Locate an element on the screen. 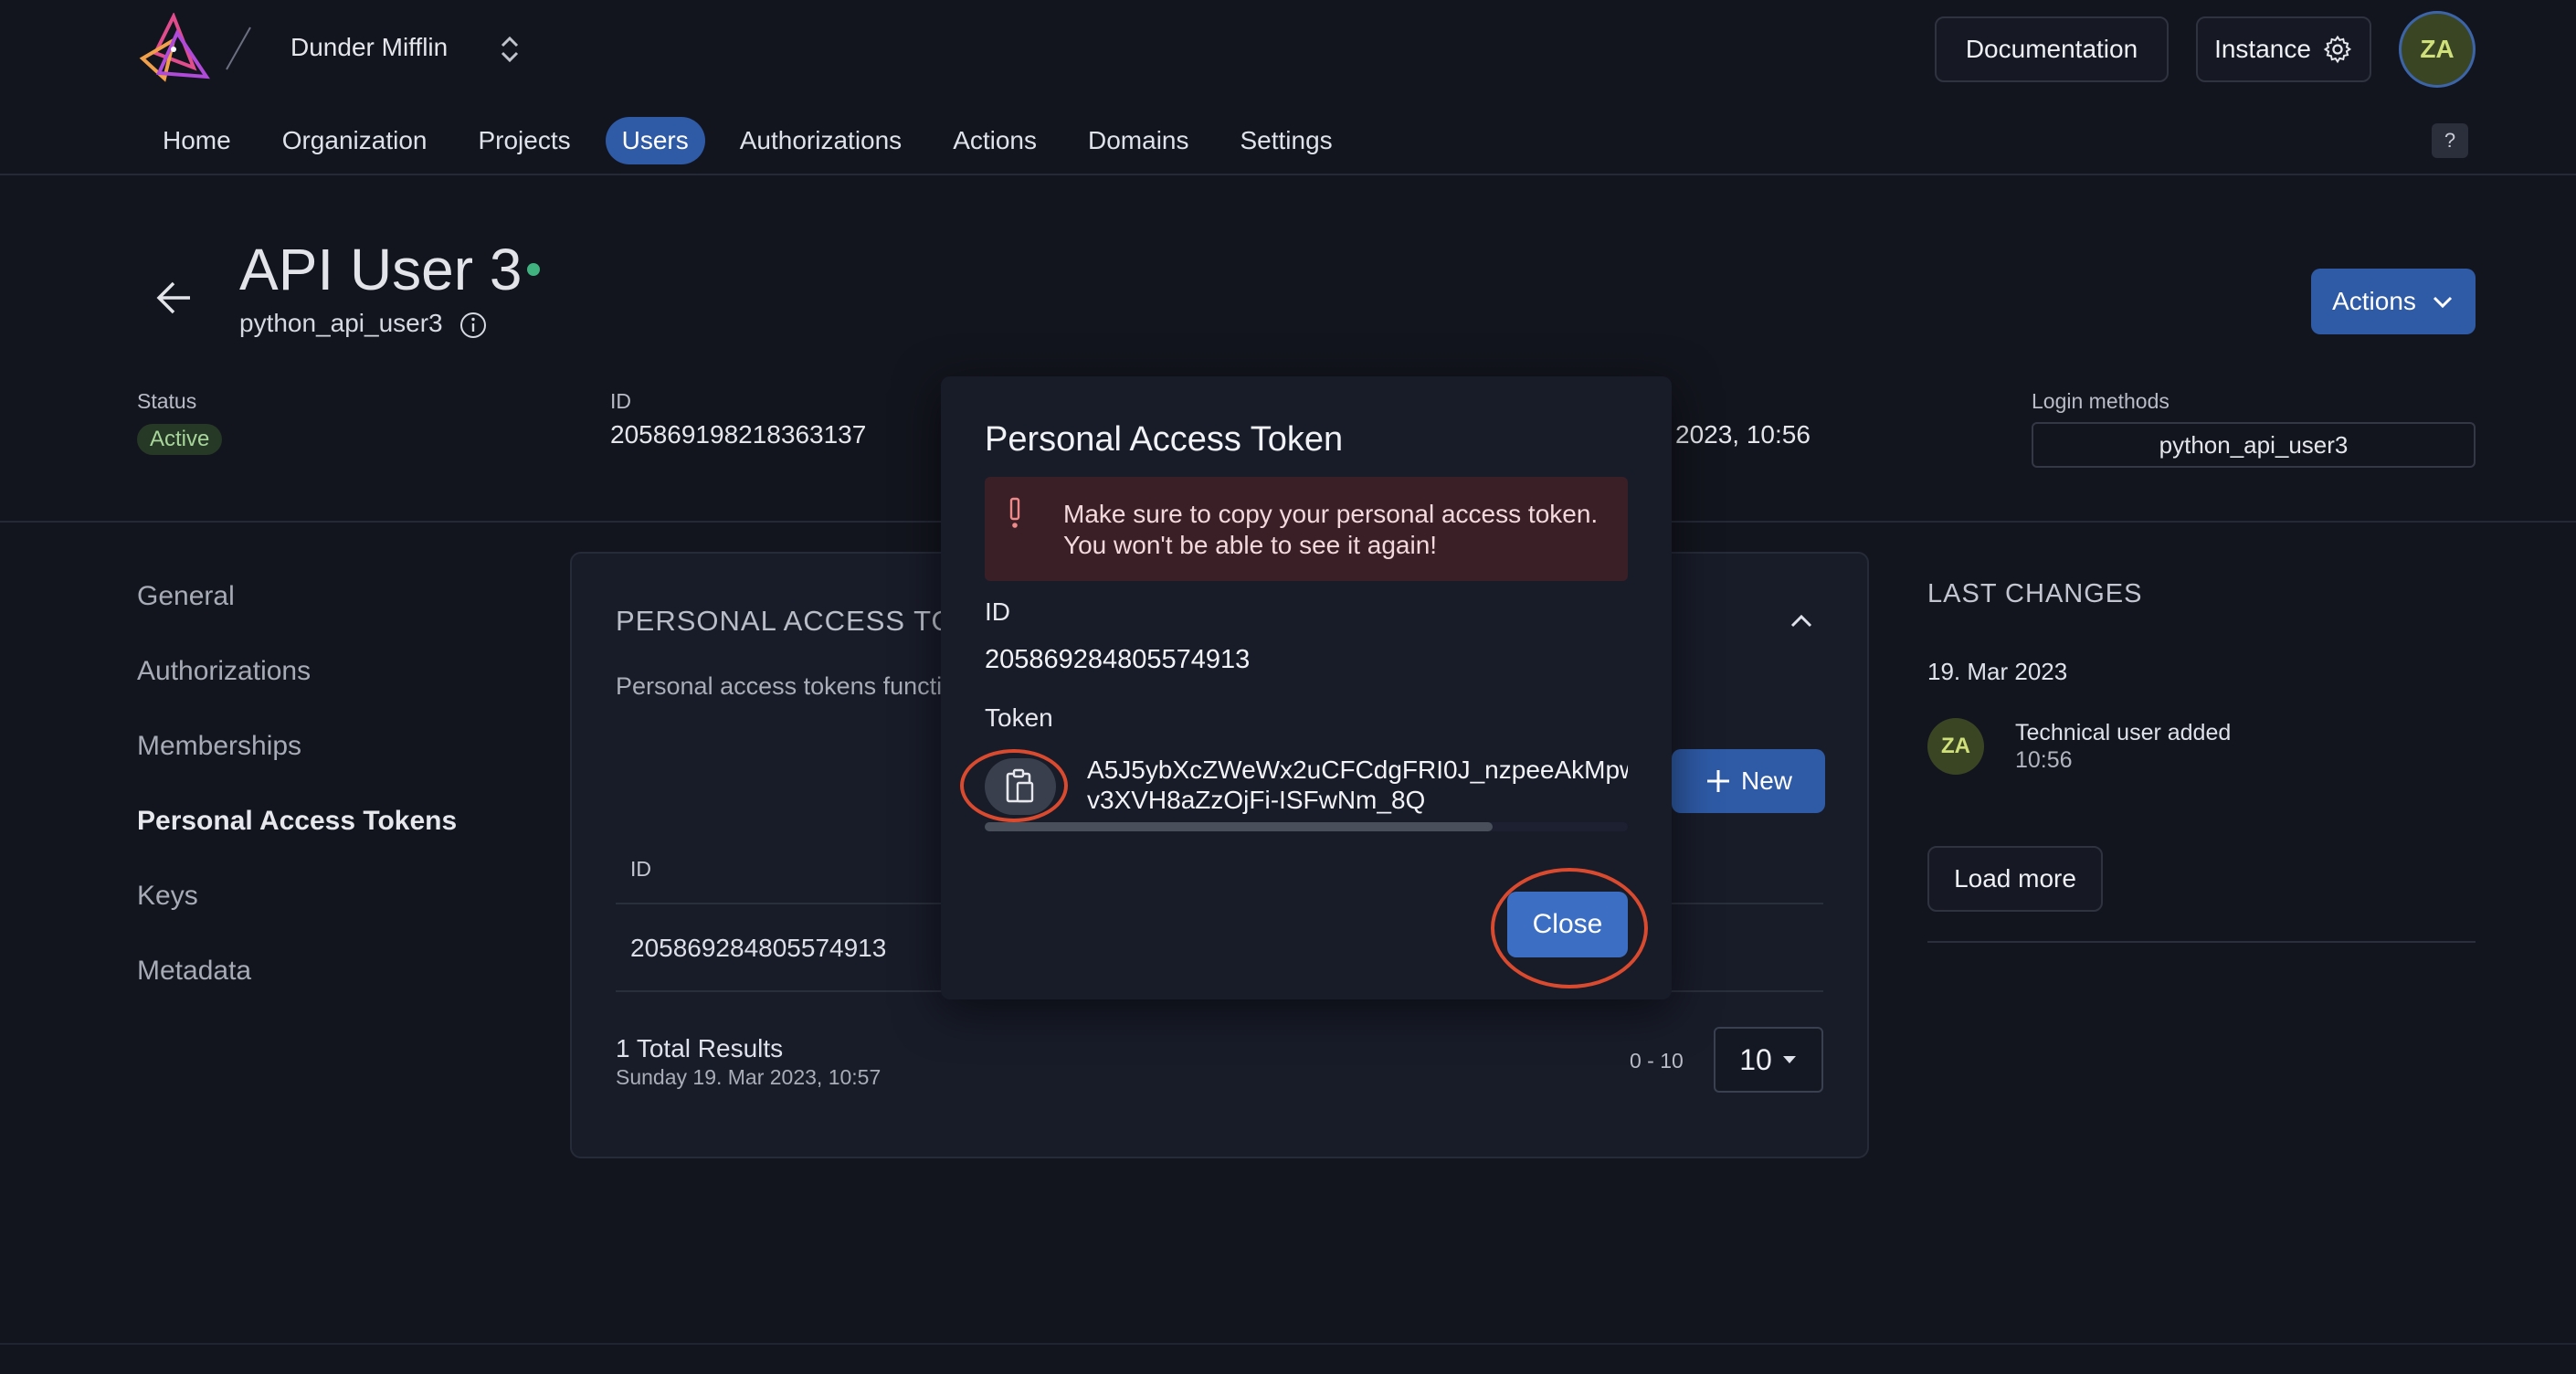  warning-line-2: You won't be able to see it again! is located at coordinates (1250, 545).